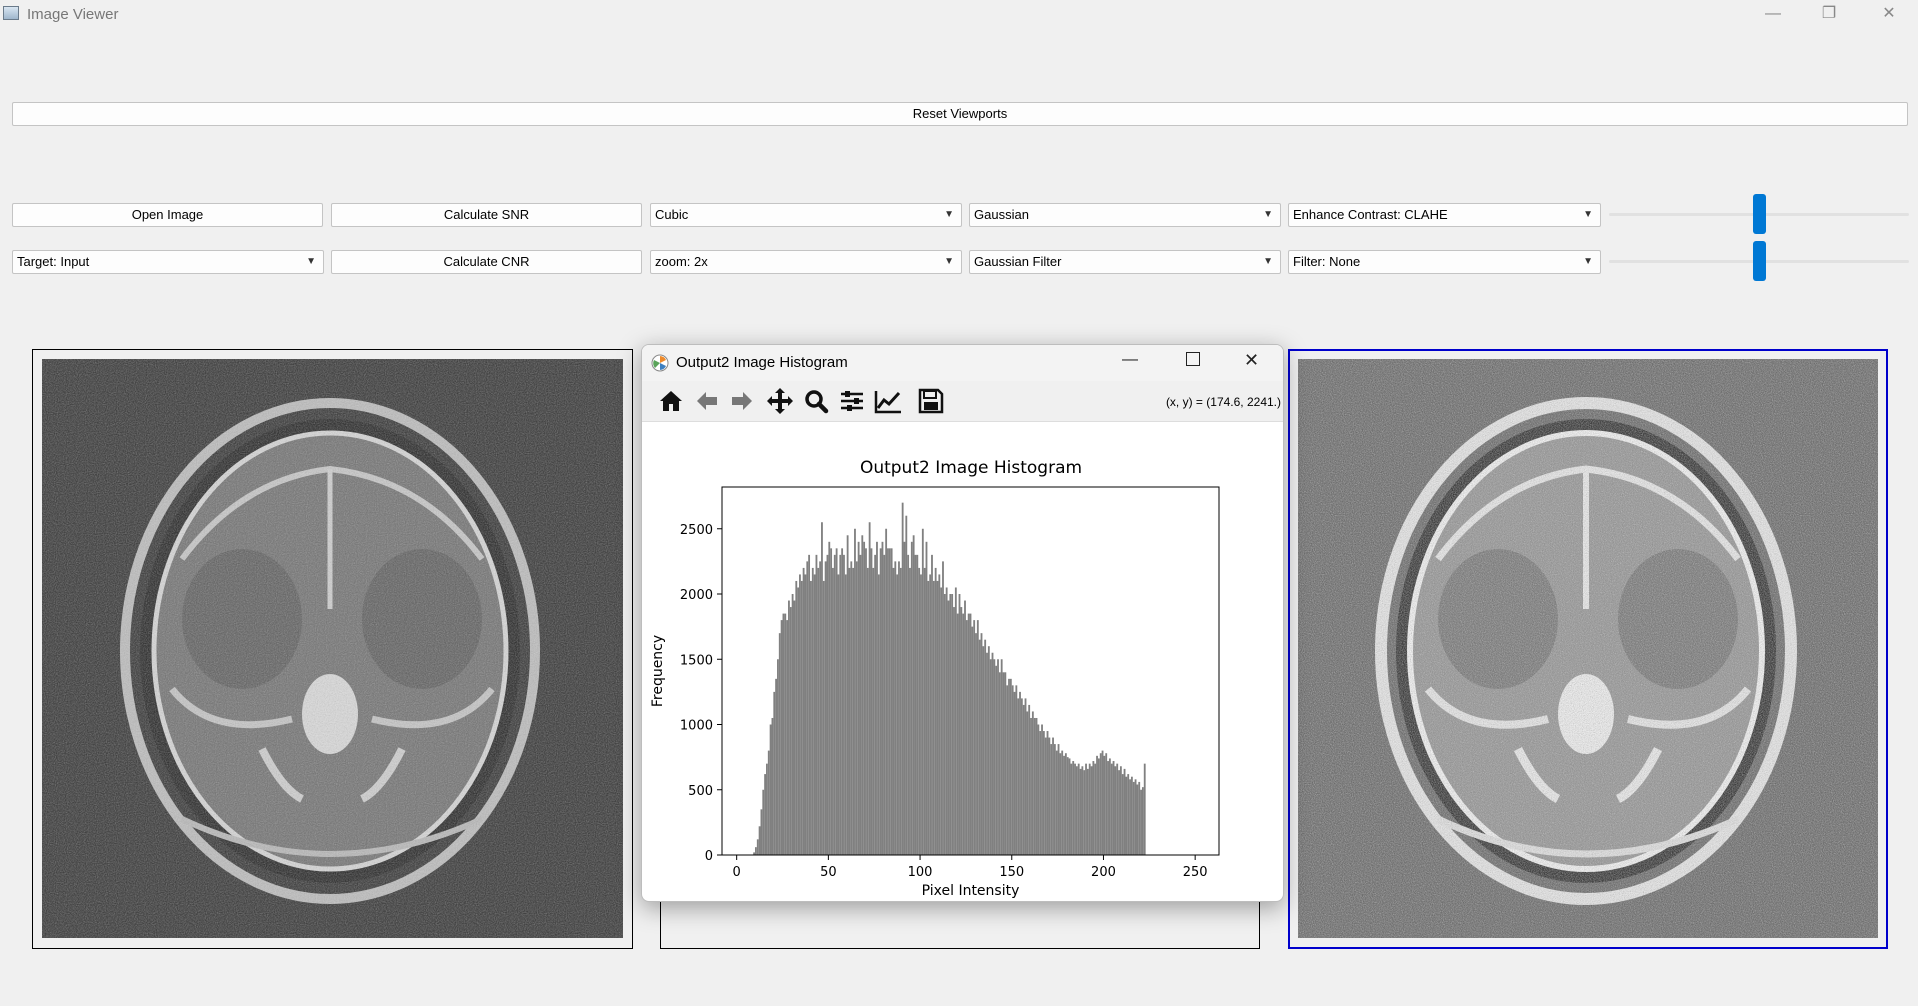  Describe the element at coordinates (828, 872) in the screenshot. I see `x-tick-label: 50` at that location.